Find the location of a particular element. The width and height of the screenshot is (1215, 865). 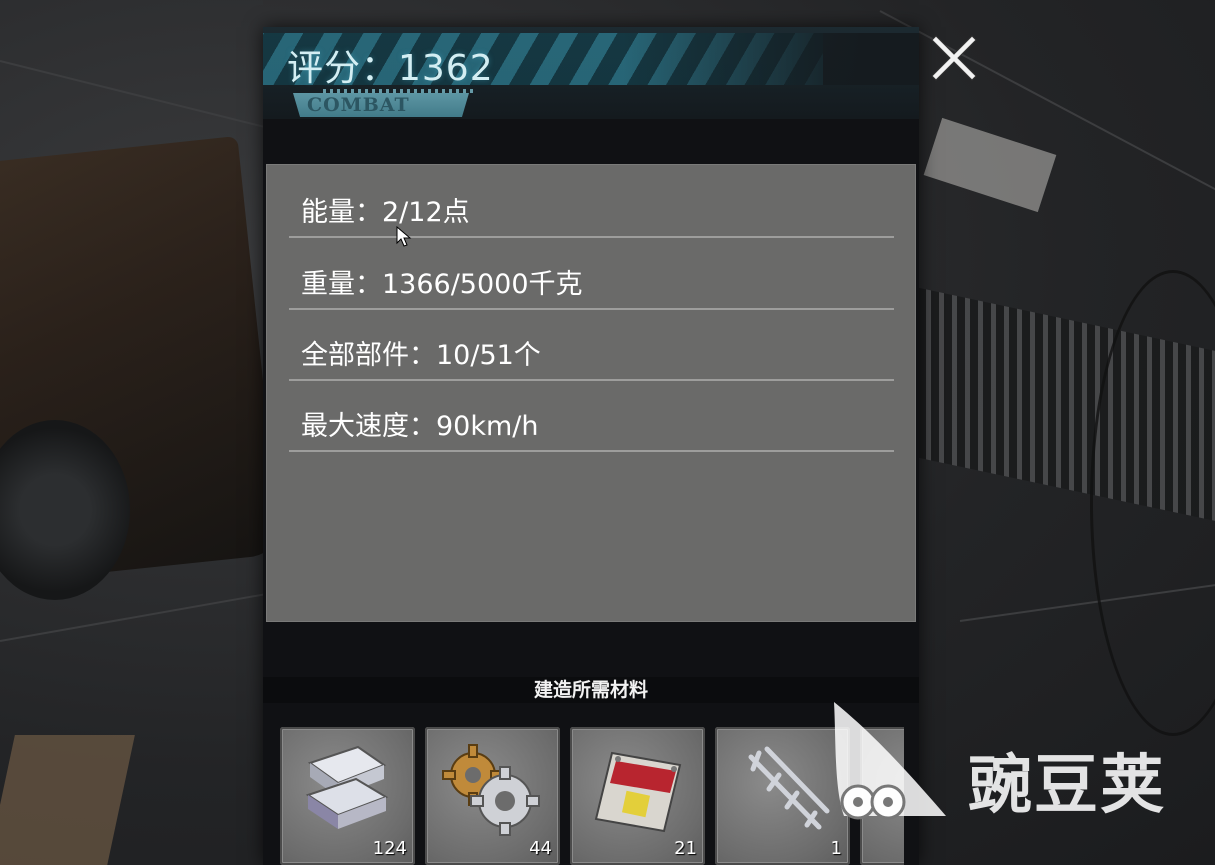

combat-dots-decoration is located at coordinates (398, 91).